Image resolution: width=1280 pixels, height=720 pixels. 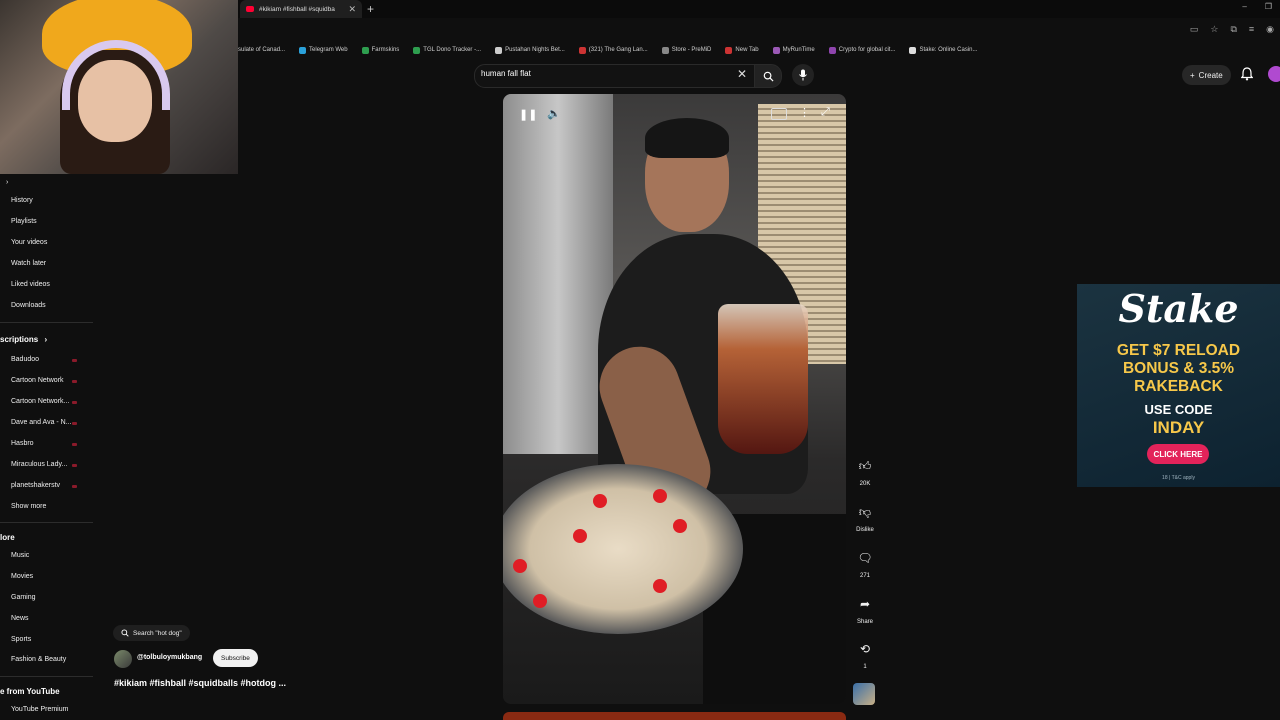 I want to click on bookmark-item: MyRunTime, so click(x=793, y=50).